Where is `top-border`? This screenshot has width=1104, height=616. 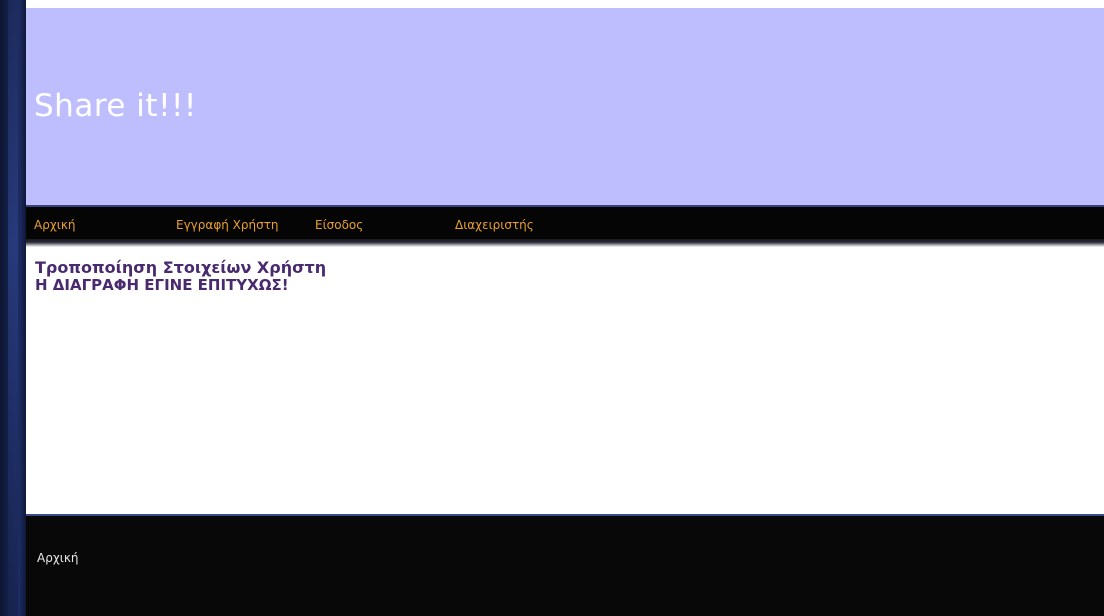 top-border is located at coordinates (565, 4).